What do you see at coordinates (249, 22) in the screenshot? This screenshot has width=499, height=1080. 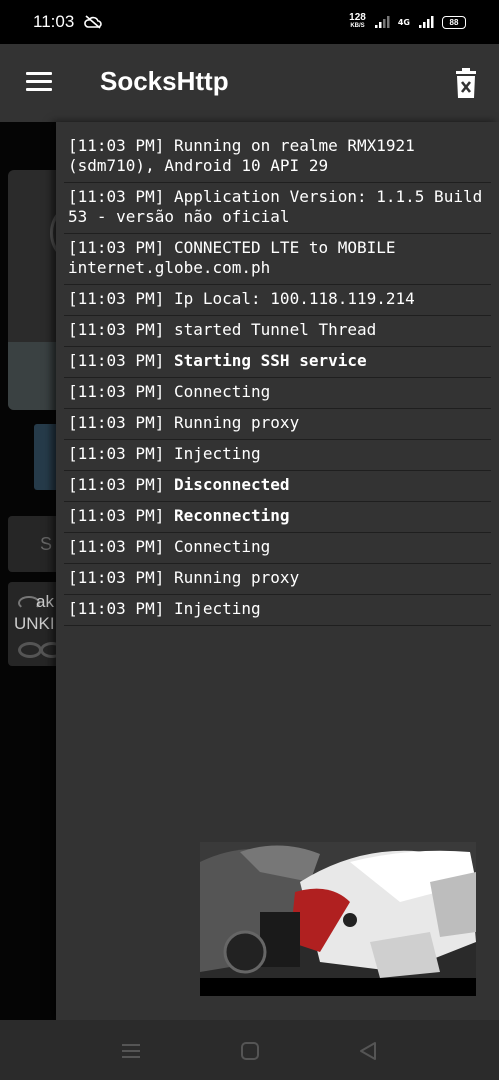 I see `status-bar: 11:03 128 KB/S 4G 88` at bounding box center [249, 22].